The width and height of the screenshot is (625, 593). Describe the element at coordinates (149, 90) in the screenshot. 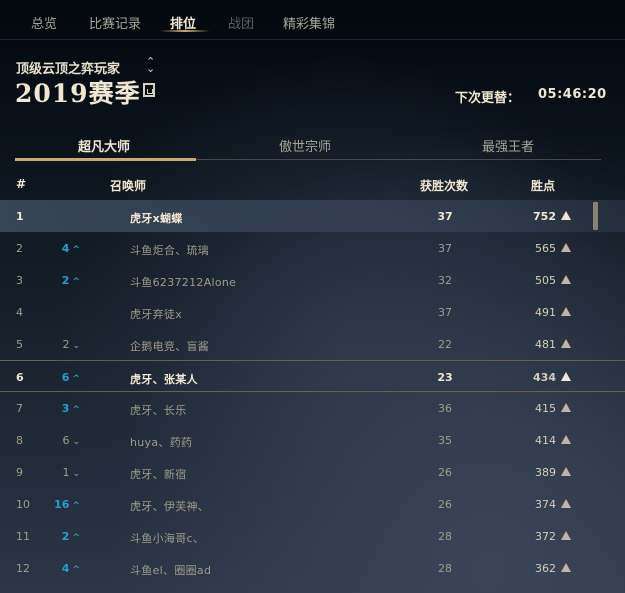

I see `season-info-icon` at that location.